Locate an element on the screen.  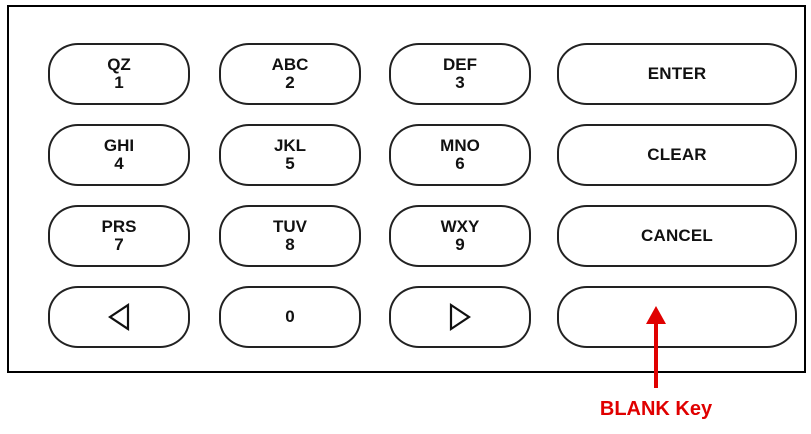
clear-button: CLEAR is located at coordinates (677, 155).